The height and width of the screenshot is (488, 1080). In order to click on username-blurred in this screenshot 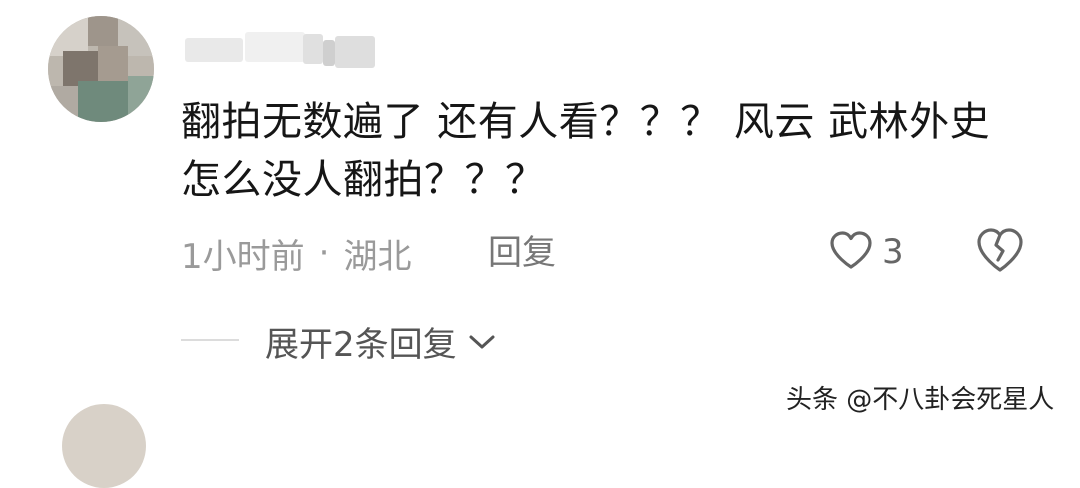, I will do `click(285, 51)`.